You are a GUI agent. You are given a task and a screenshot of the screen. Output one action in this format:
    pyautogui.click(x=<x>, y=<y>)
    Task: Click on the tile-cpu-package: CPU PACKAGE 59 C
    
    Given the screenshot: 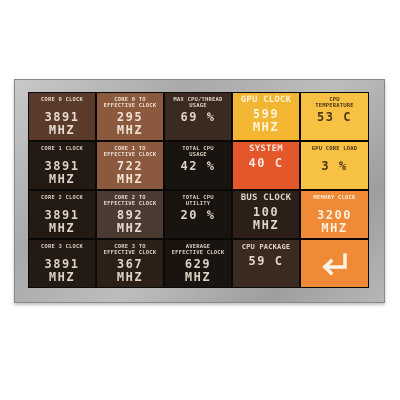 What is the action you would take?
    pyautogui.click(x=266, y=263)
    